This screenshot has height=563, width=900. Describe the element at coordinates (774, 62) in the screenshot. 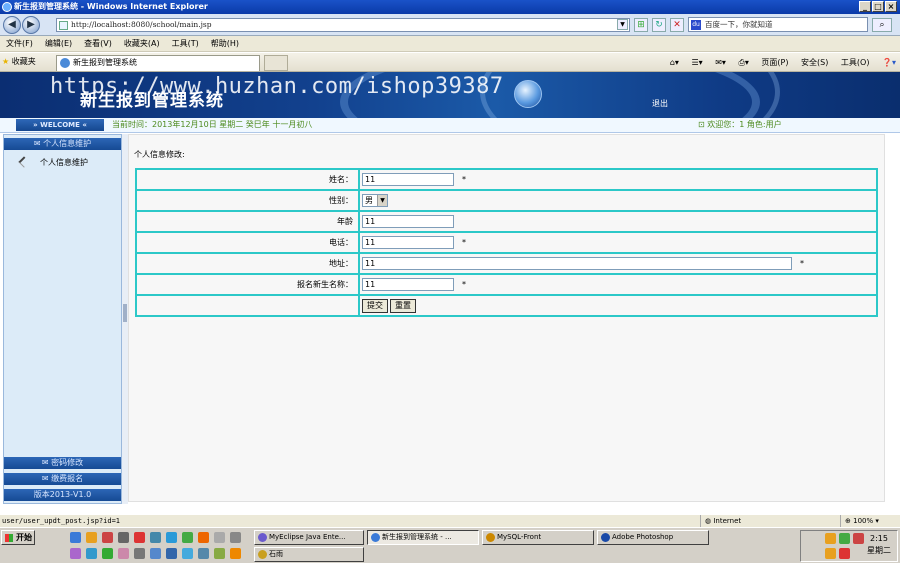

I see `page-menu: 页面(P)` at that location.